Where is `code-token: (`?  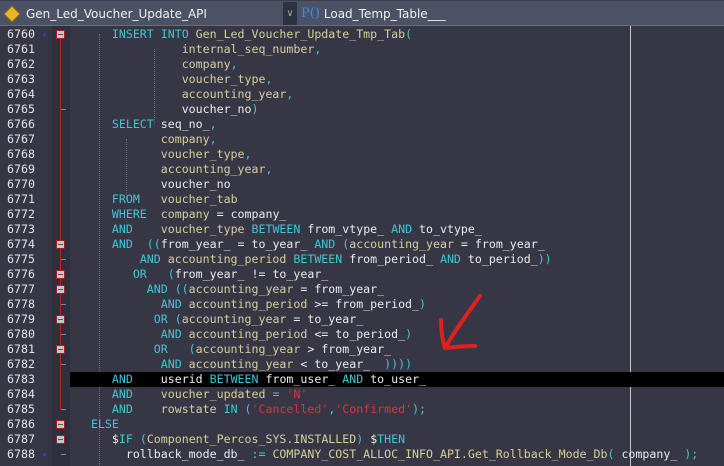
code-token: ( is located at coordinates (192, 349).